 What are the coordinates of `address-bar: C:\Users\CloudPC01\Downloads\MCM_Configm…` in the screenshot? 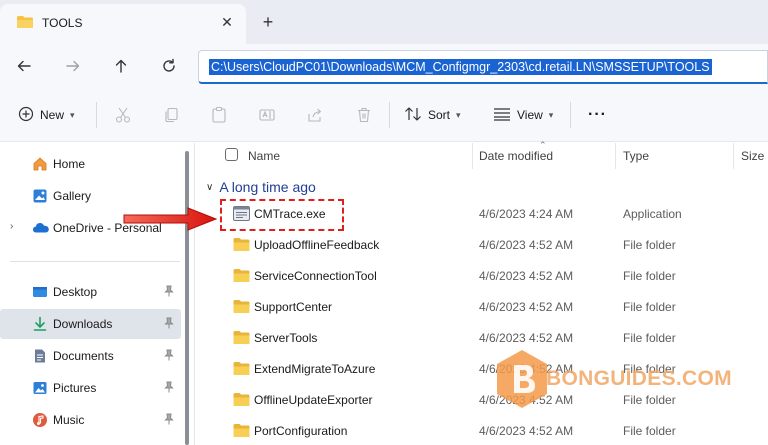 It's located at (483, 67).